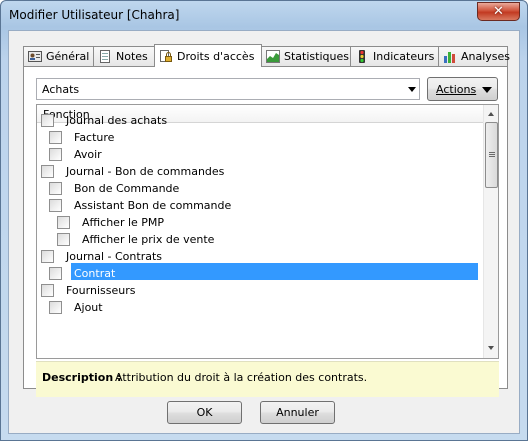  Describe the element at coordinates (35, 56) in the screenshot. I see `id-card-icon` at that location.